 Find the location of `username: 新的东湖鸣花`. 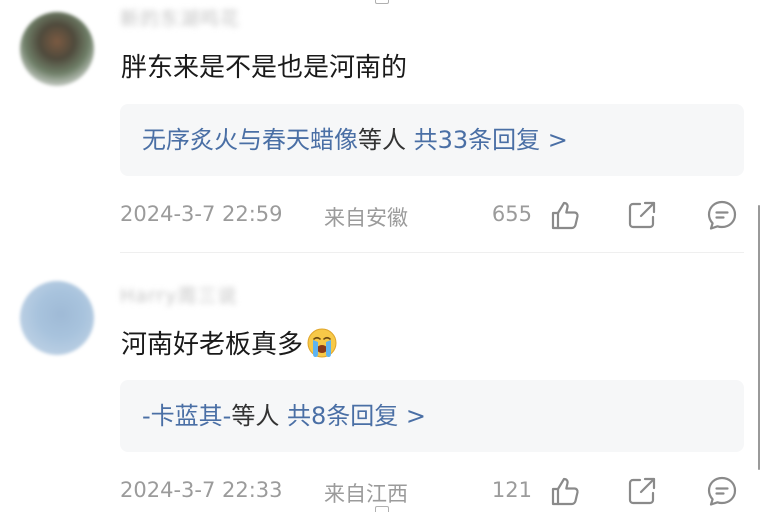

username: 新的东湖鸣花 is located at coordinates (205, 19).